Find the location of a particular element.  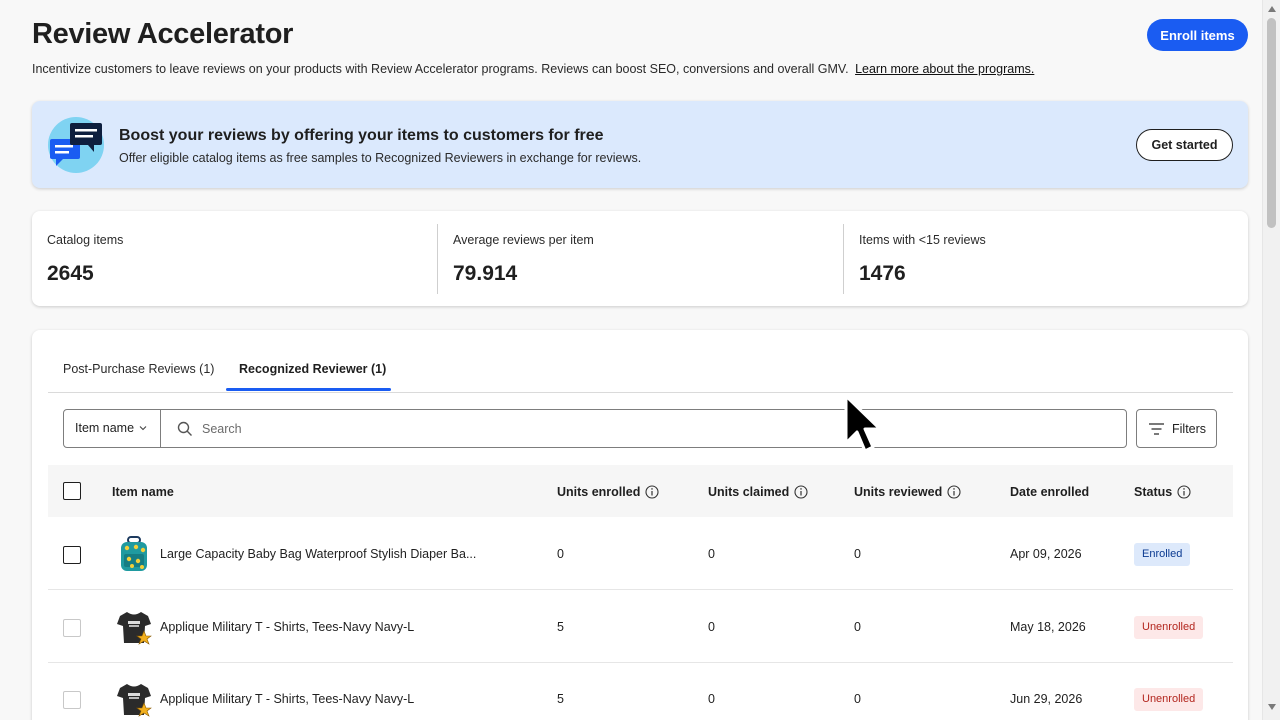

tab-recognized-reviewer: Recognized Reviewer (1) is located at coordinates (312, 369).